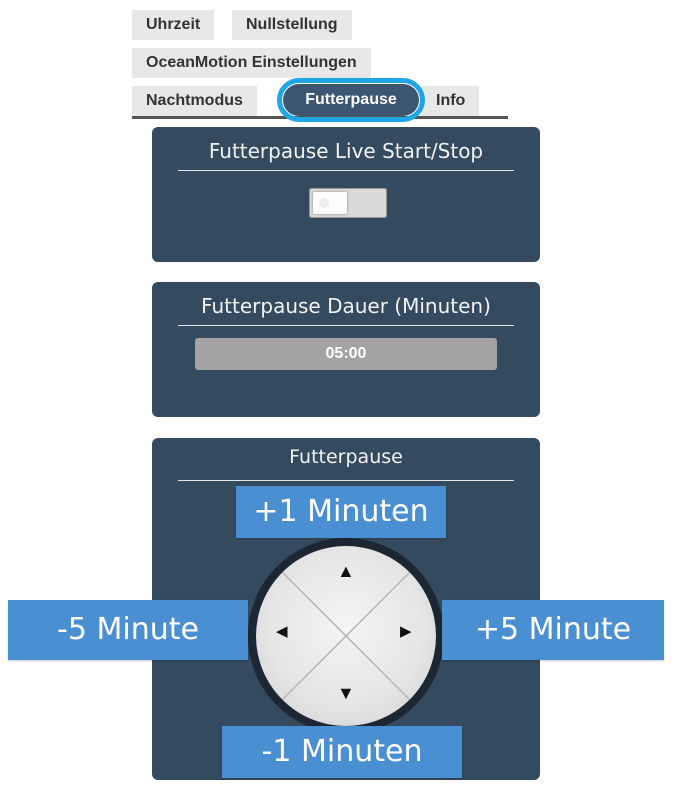  Describe the element at coordinates (346, 306) in the screenshot. I see `duration-title: Futterpause Dauer (Minuten)` at that location.